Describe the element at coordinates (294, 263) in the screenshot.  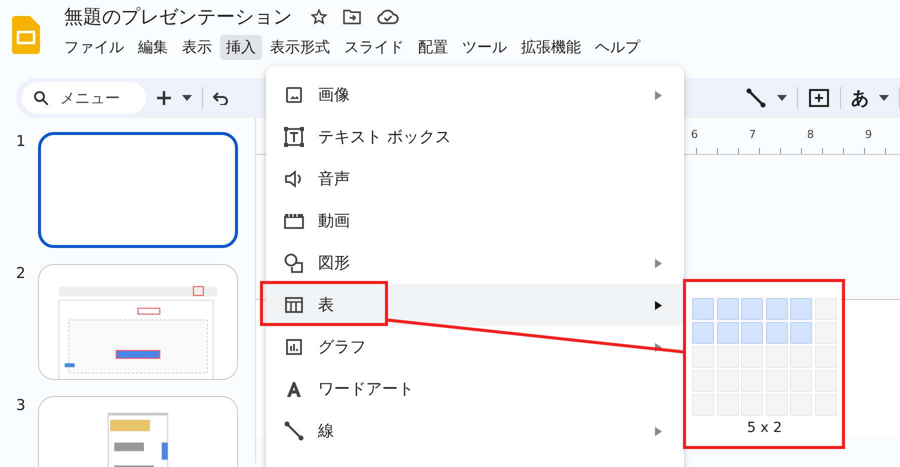
I see `shapes-icon` at that location.